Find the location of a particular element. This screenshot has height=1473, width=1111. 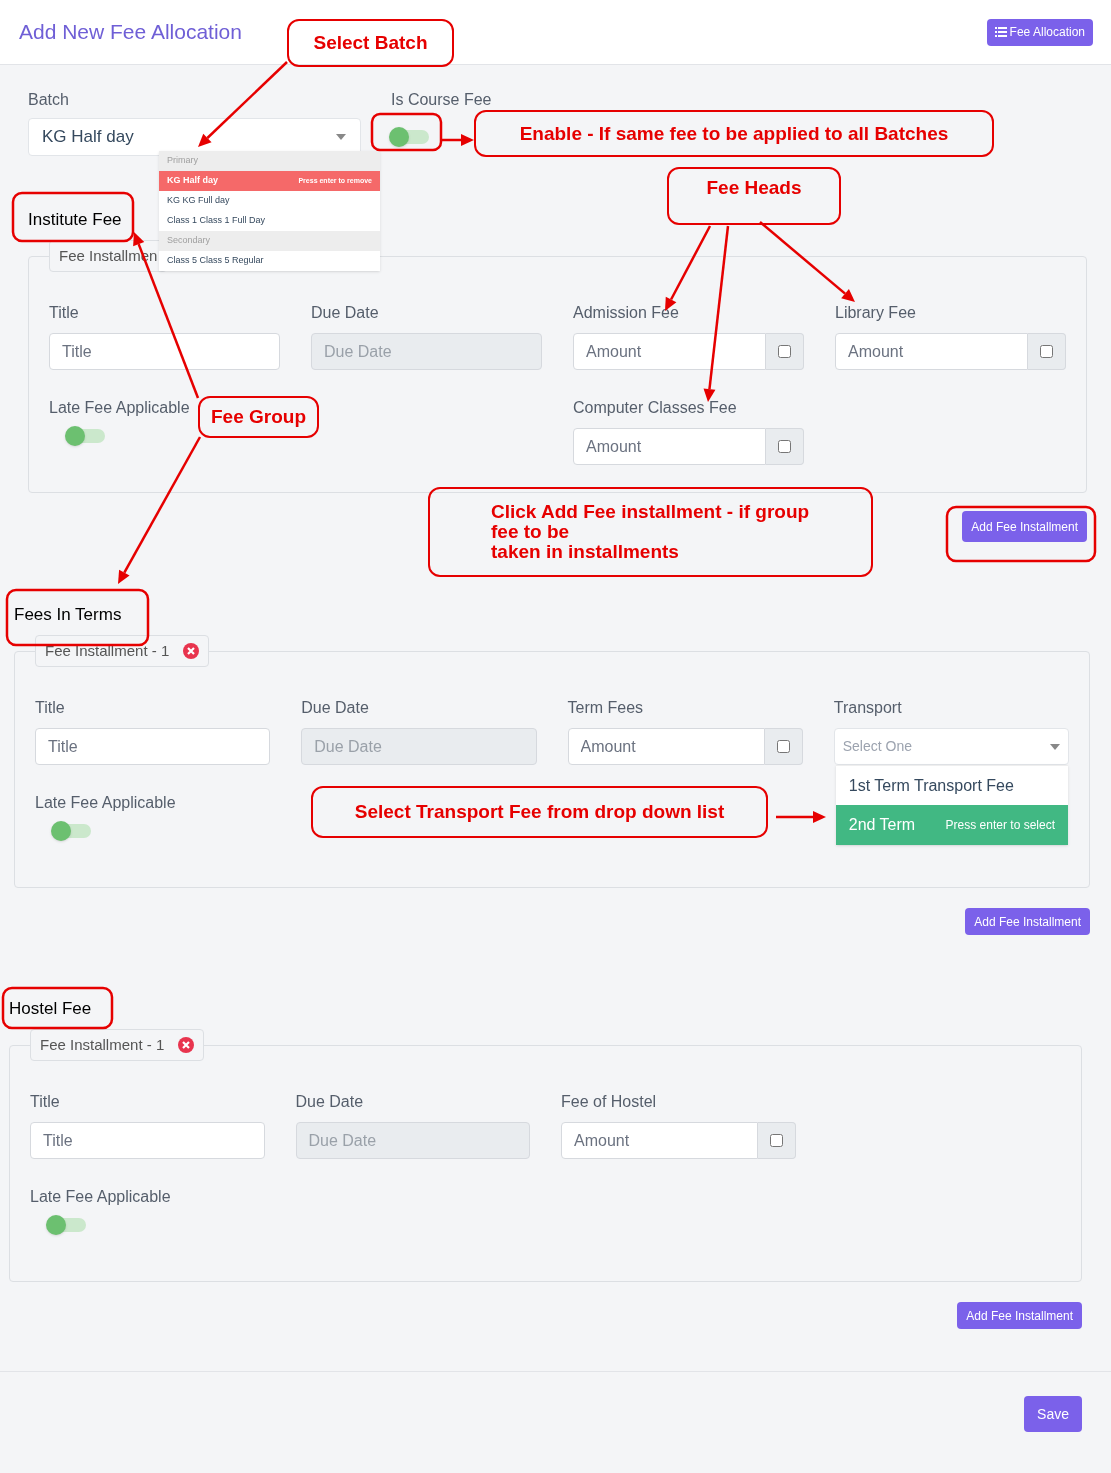

page-title: Add New Fee Allocation is located at coordinates (130, 32).